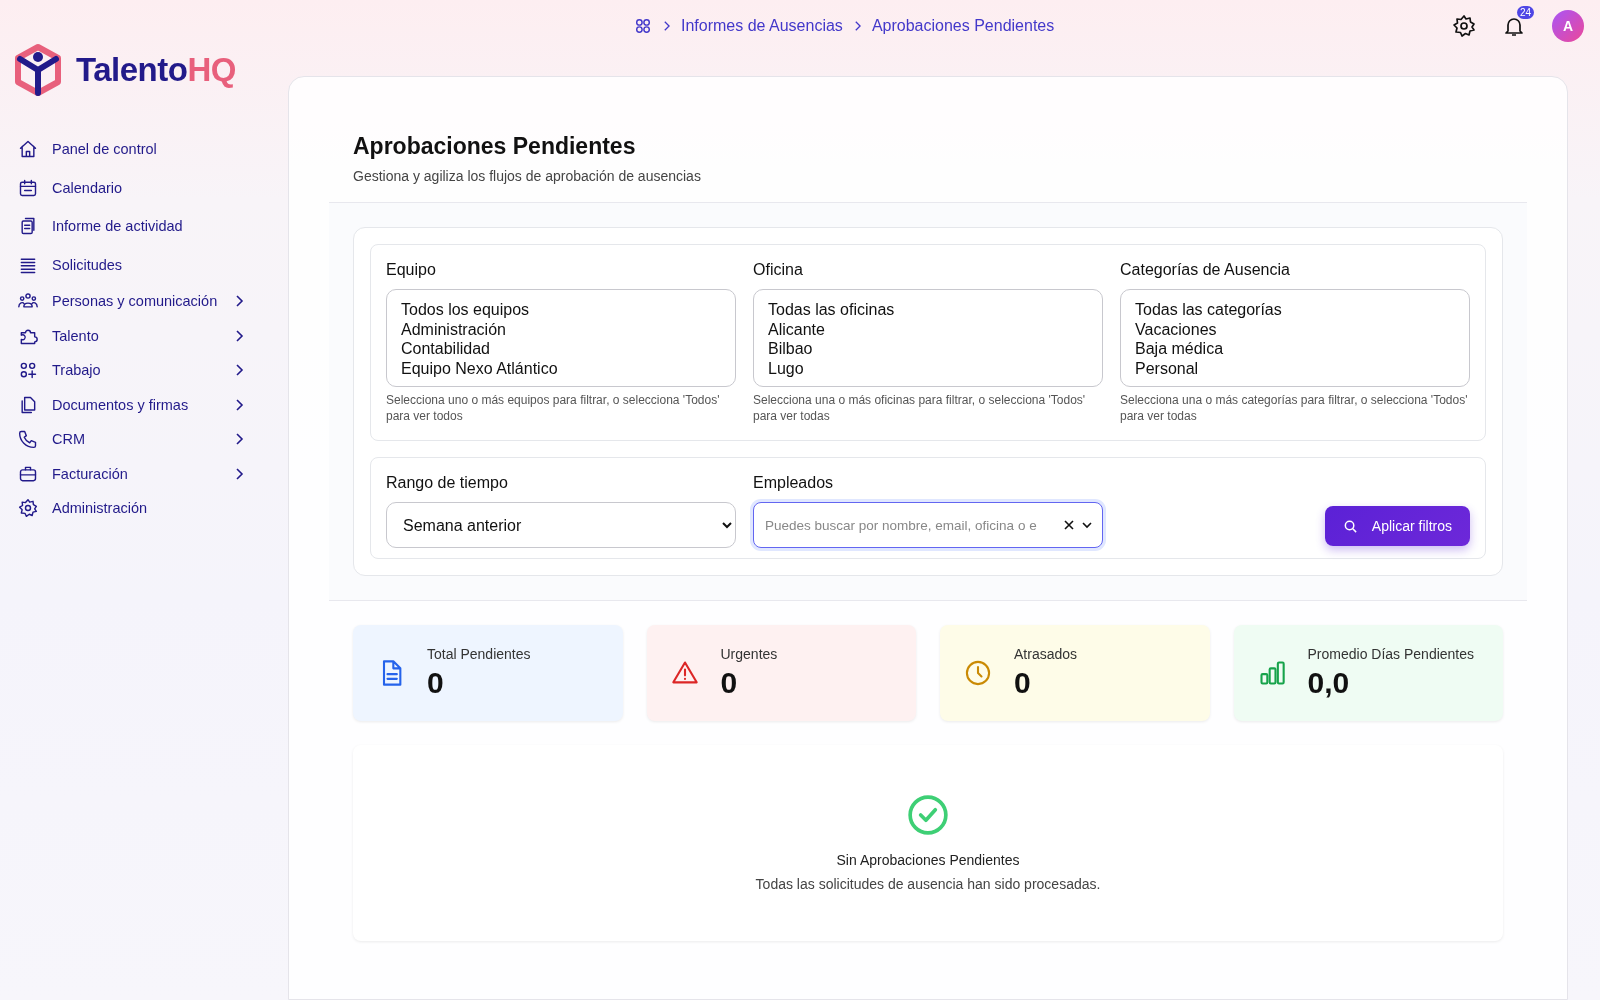 The height and width of the screenshot is (1000, 1600). What do you see at coordinates (928, 368) in the screenshot?
I see `list-option: Lugo` at bounding box center [928, 368].